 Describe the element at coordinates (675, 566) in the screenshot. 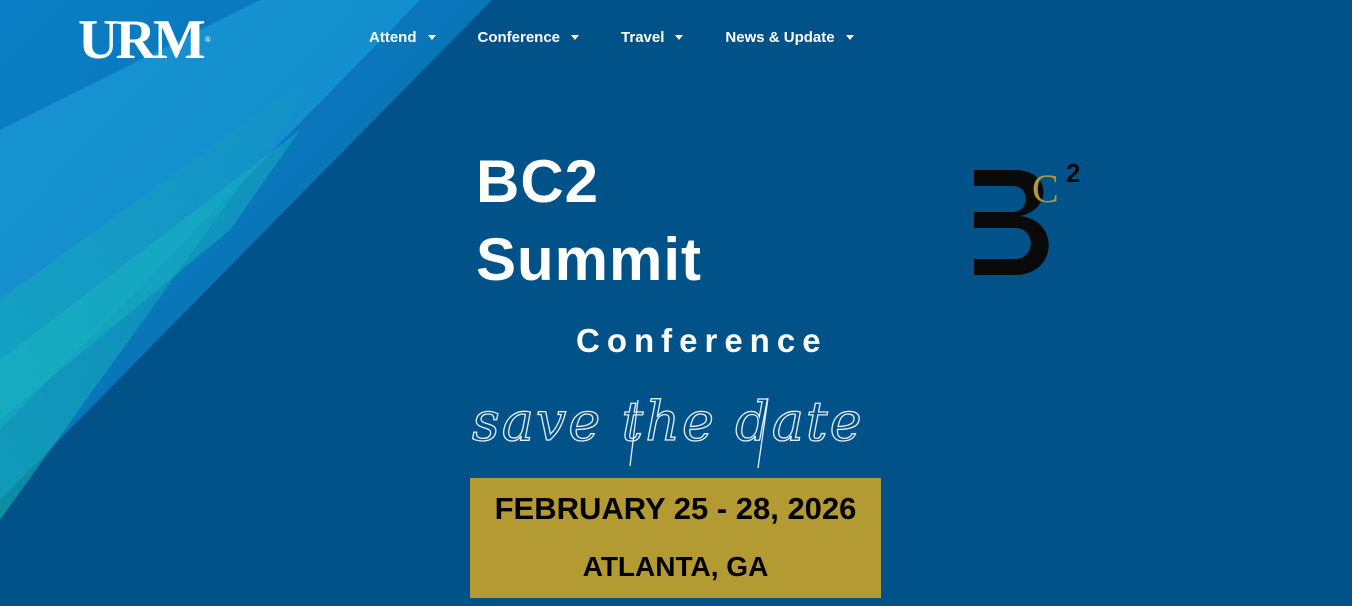

I see `event-location: ATLANTA, GA` at that location.